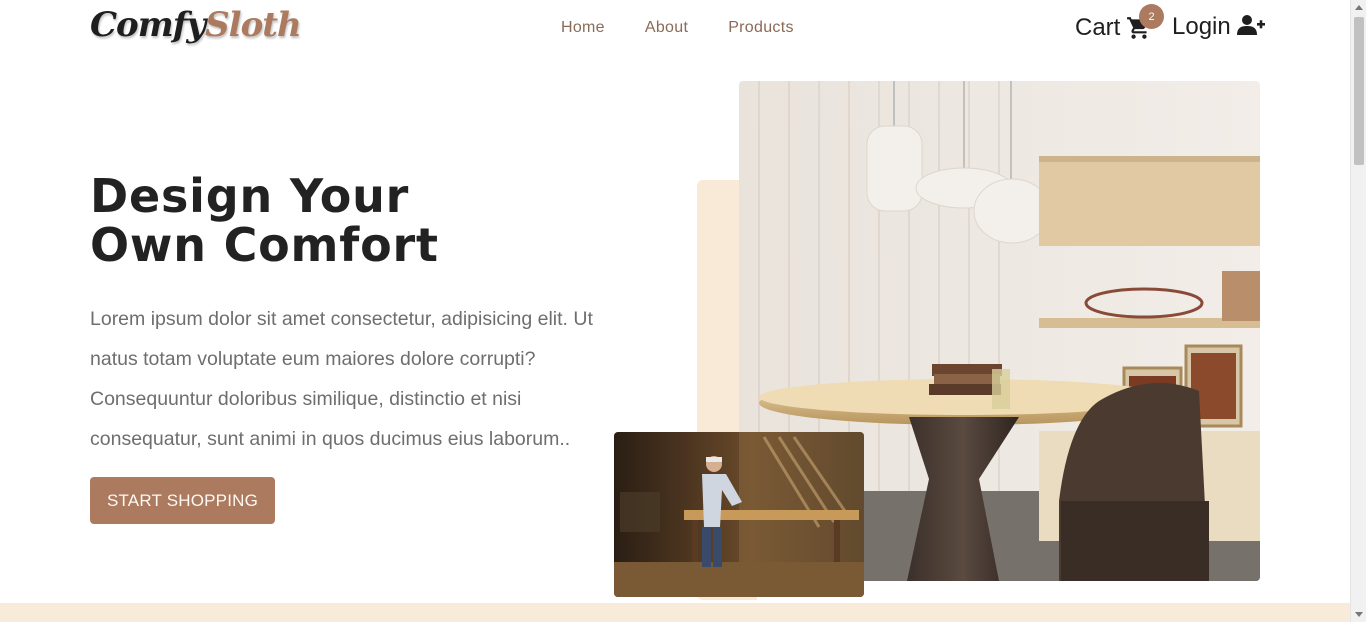 The image size is (1366, 622). Describe the element at coordinates (182, 500) in the screenshot. I see `start-shopping-button: START SHOPPING` at that location.